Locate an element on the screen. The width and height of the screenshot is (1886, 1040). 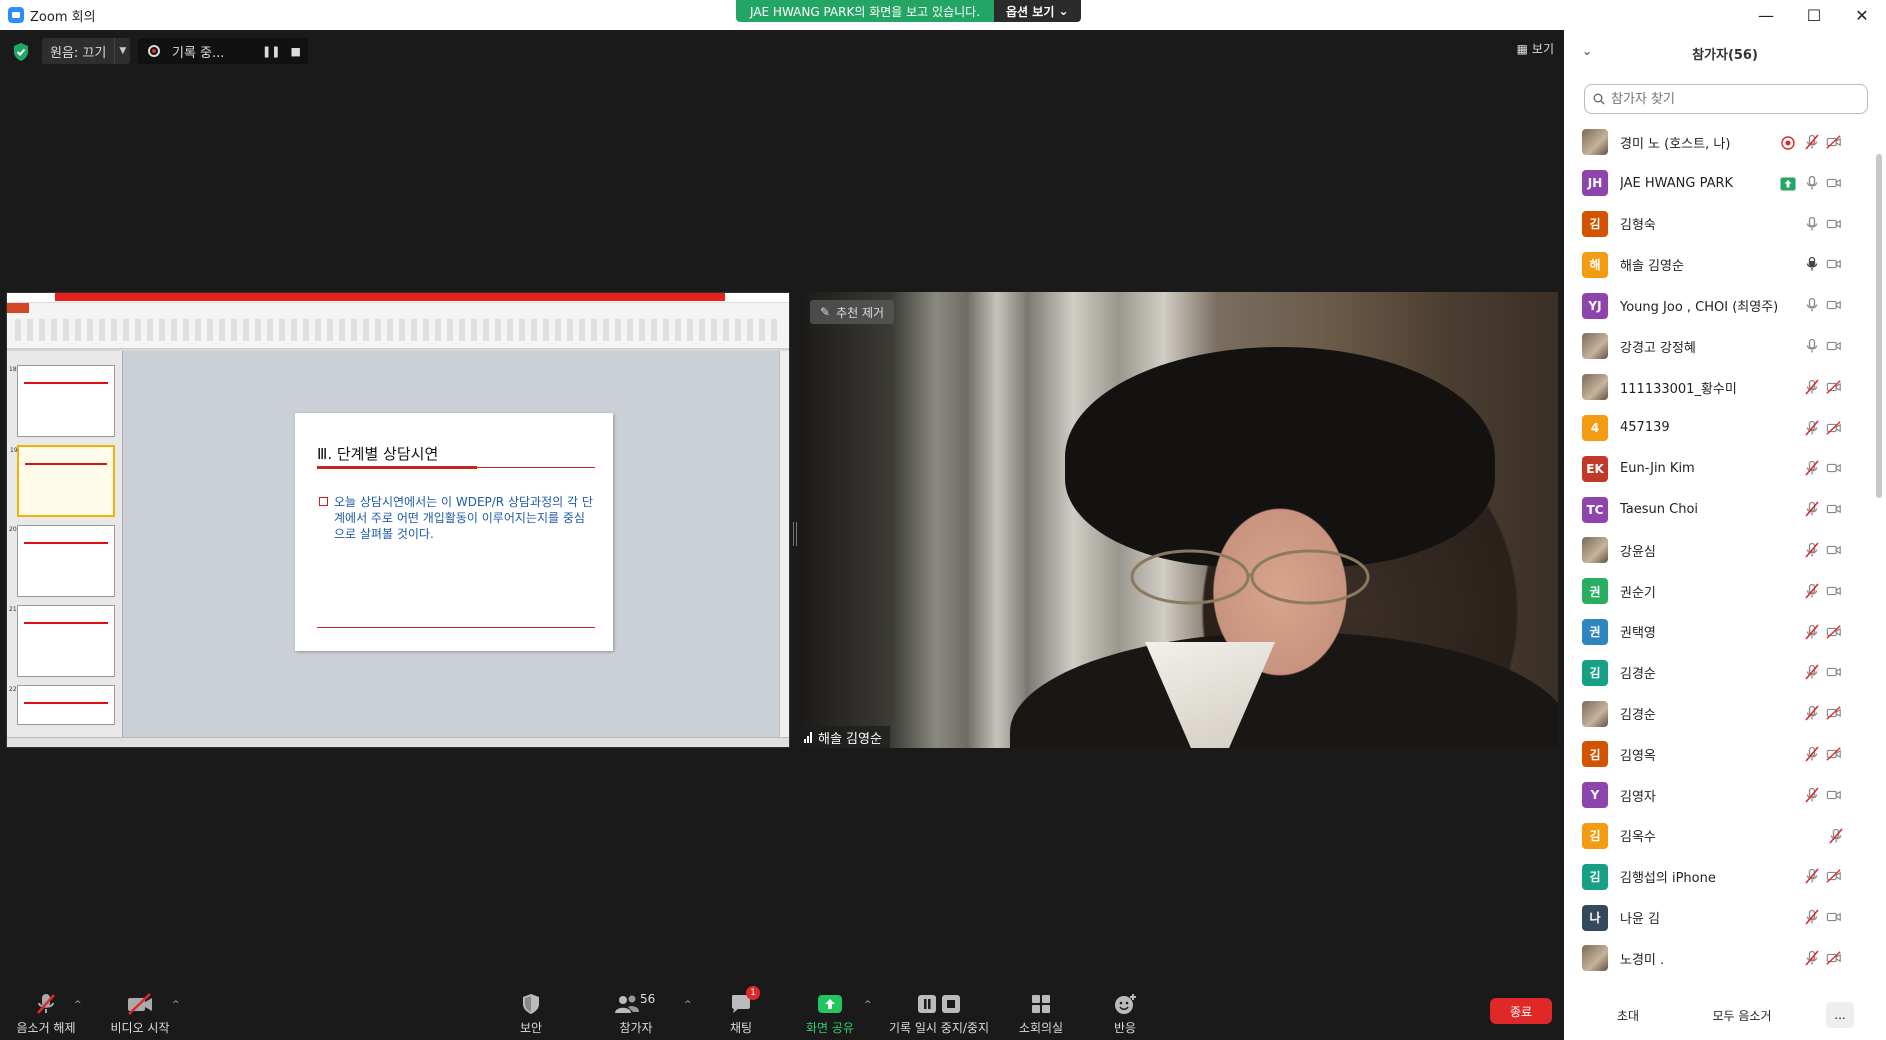
view-button: ▦ 보기 is located at coordinates (1535, 48).